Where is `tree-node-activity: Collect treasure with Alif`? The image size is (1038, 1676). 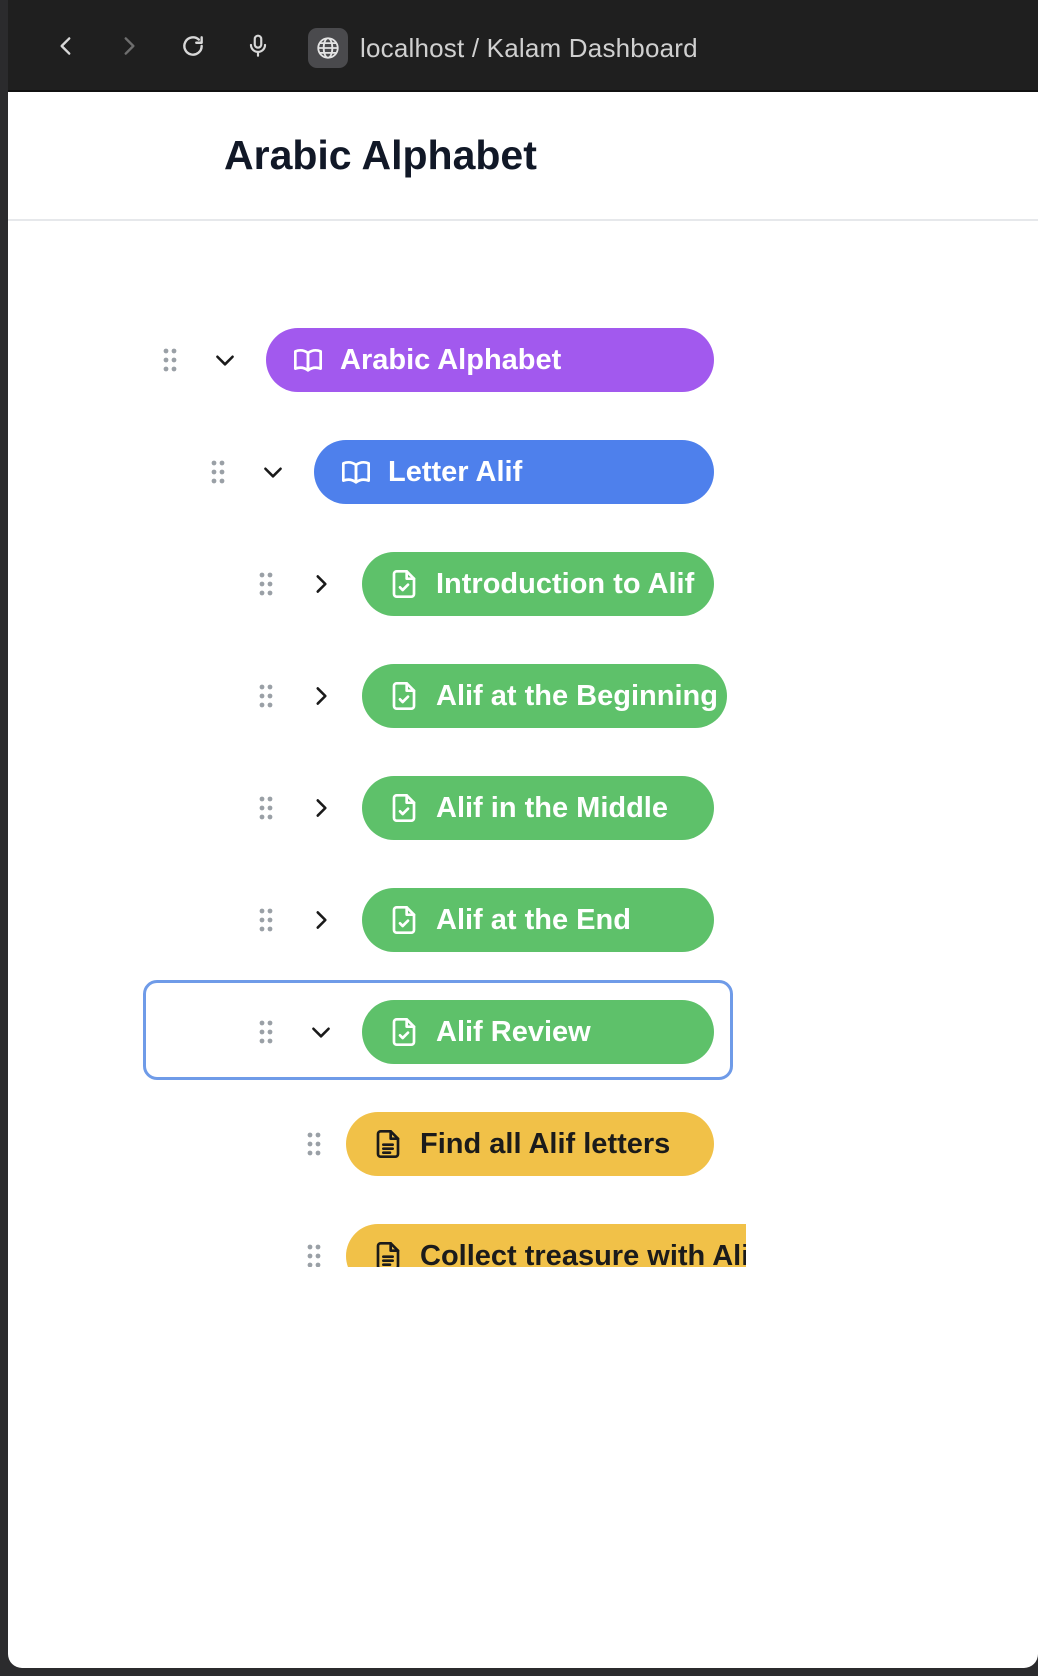
tree-node-activity: Collect treasure with Alif is located at coordinates (546, 1245).